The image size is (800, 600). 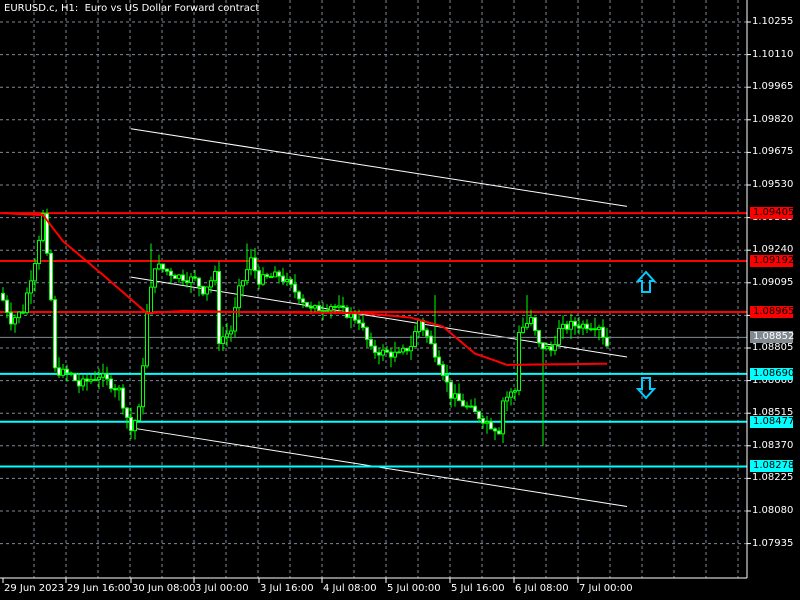 What do you see at coordinates (773, 119) in the screenshot?
I see `price-tick-label: 1.09820` at bounding box center [773, 119].